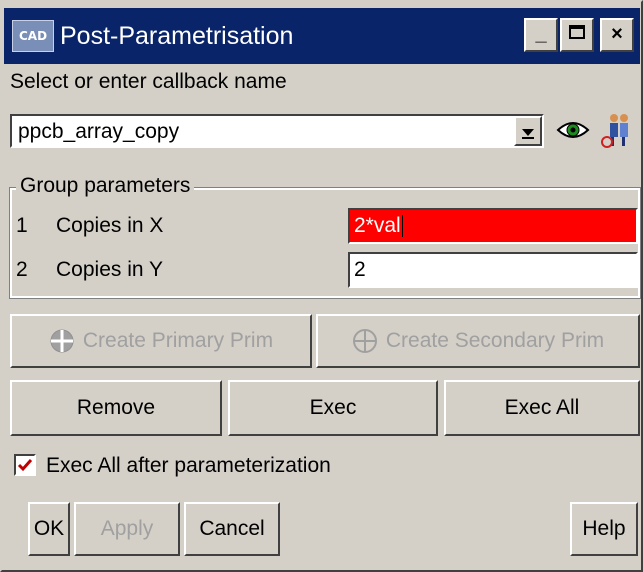  What do you see at coordinates (577, 32) in the screenshot?
I see `maximize-icon` at bounding box center [577, 32].